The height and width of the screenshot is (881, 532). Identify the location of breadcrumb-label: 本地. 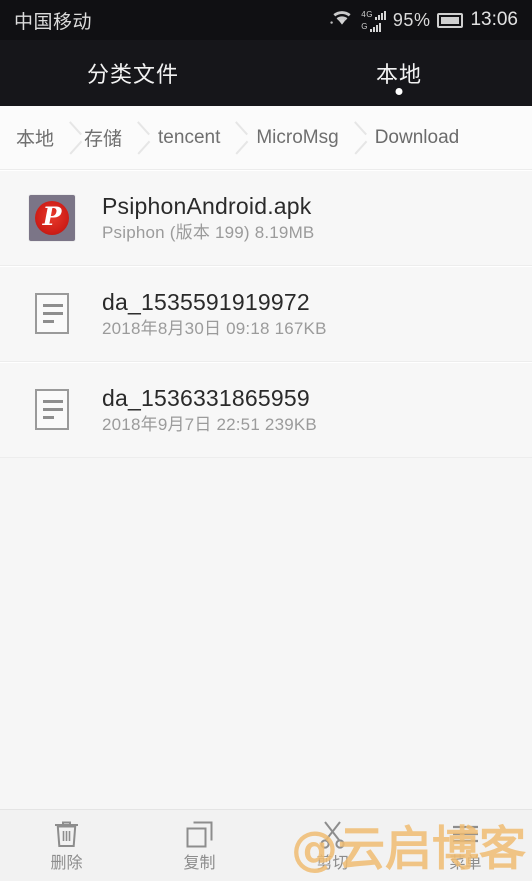
(35, 139).